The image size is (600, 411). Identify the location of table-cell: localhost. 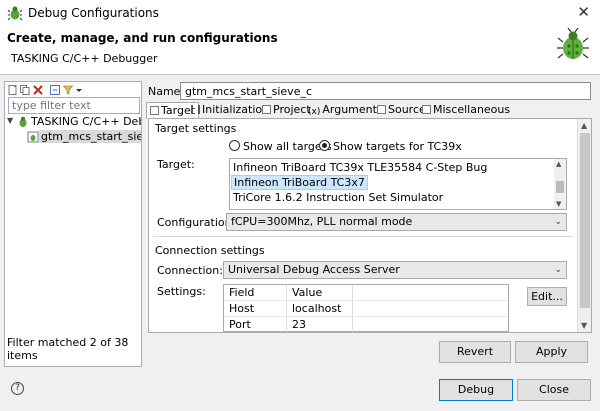
(315, 308).